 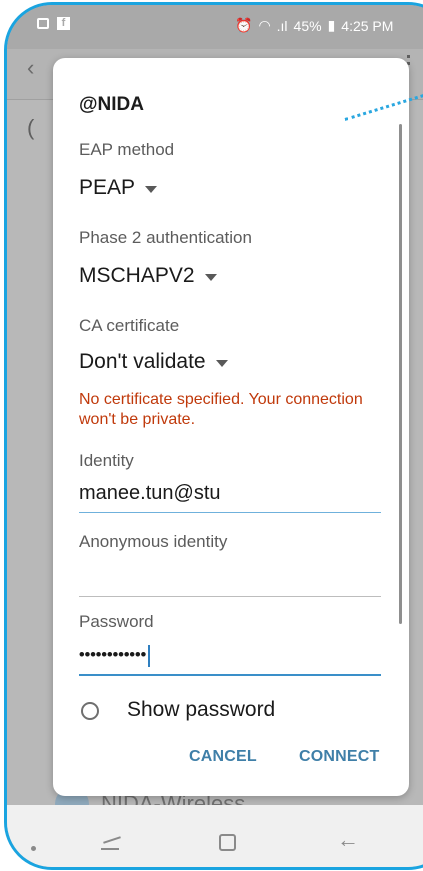 What do you see at coordinates (215, 27) in the screenshot?
I see `status-bar: f ⏰ ◠ .ıl 45% ▮ 4:25 PM` at bounding box center [215, 27].